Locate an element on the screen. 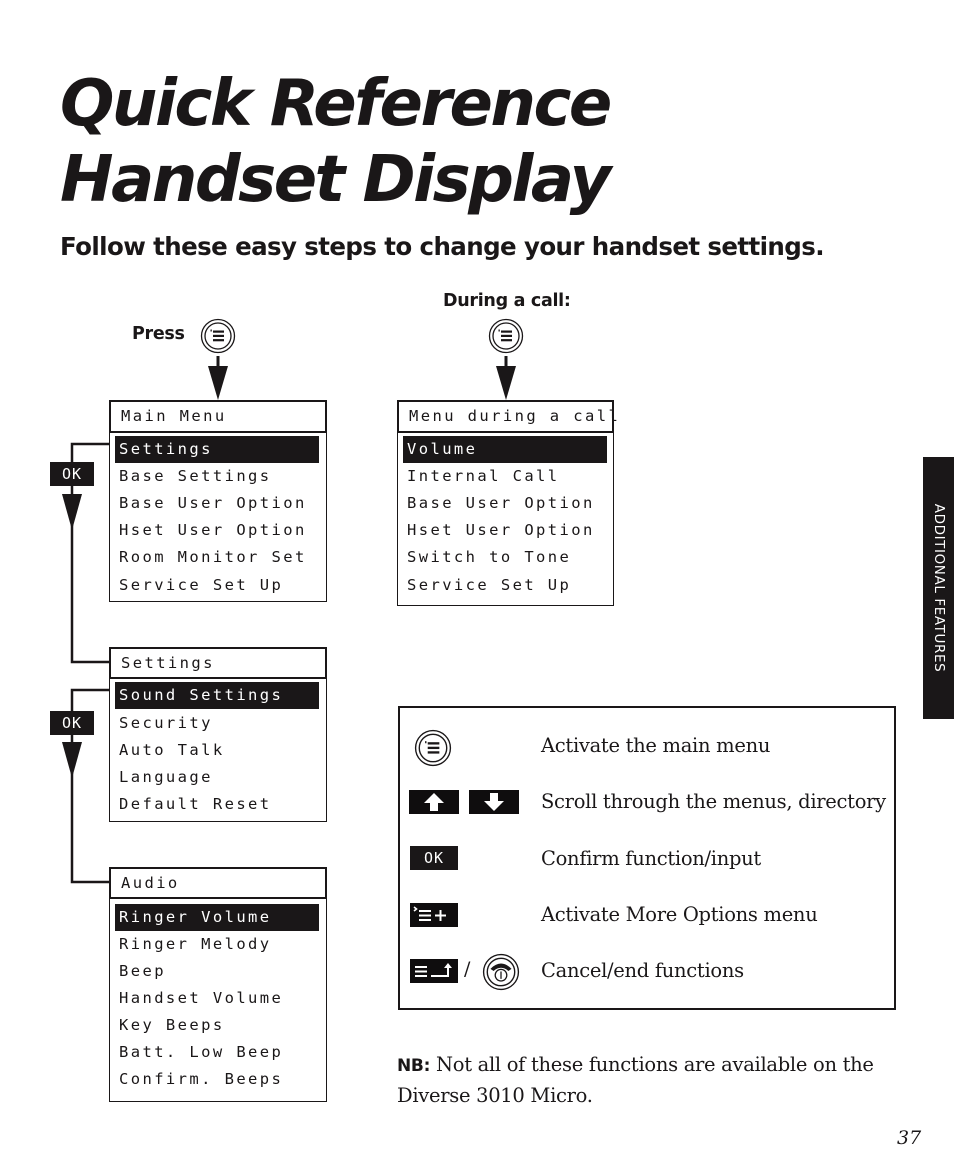  scroll-down-key-icon is located at coordinates (494, 802).